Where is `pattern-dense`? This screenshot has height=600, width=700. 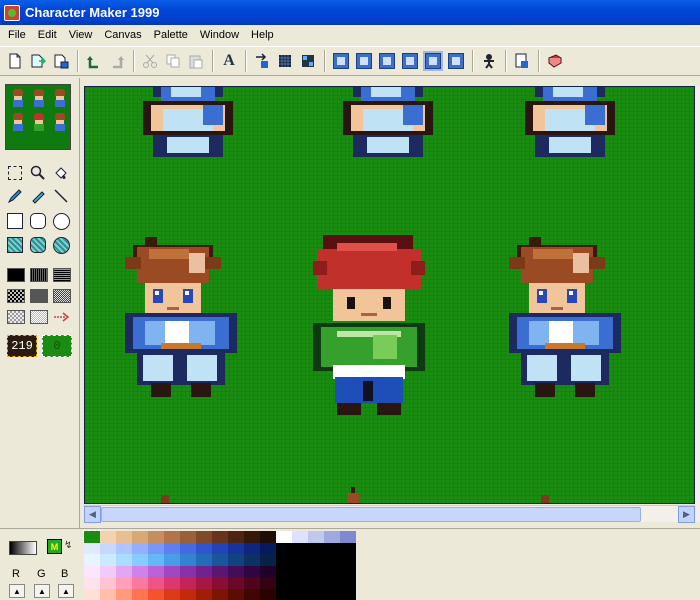 pattern-dense is located at coordinates (39, 275).